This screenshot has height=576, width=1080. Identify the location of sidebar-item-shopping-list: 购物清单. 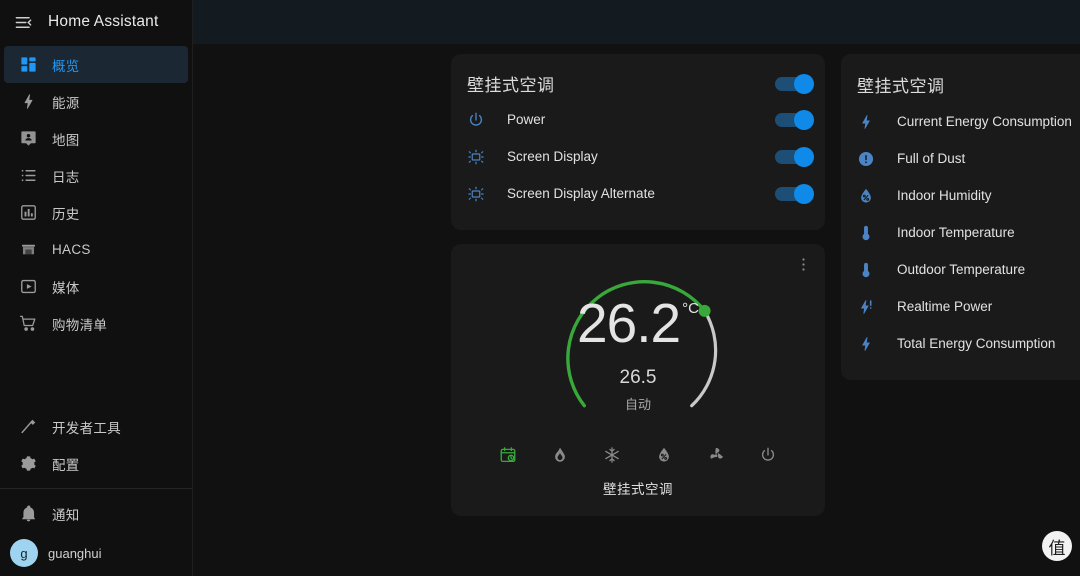
(96, 323).